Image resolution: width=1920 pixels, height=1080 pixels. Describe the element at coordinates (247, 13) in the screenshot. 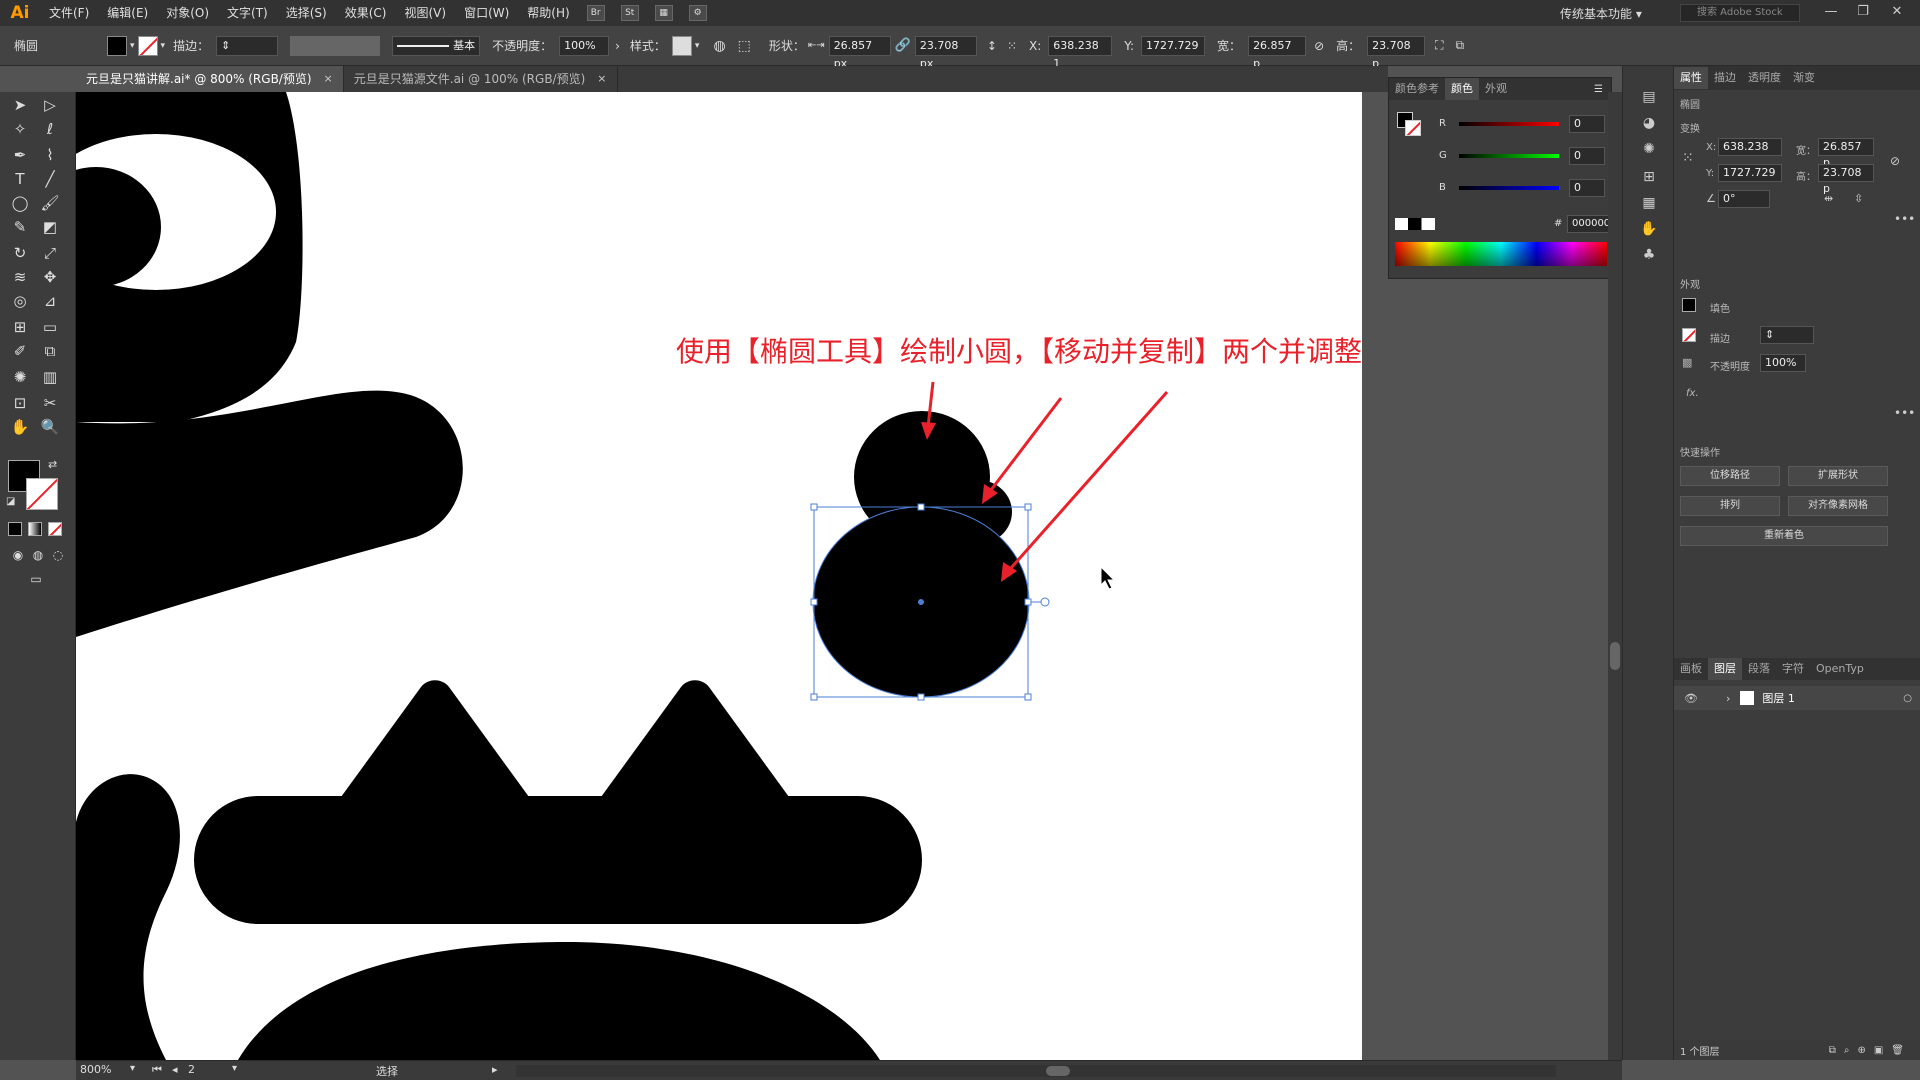

I see `menu-type: 文字(T)` at that location.